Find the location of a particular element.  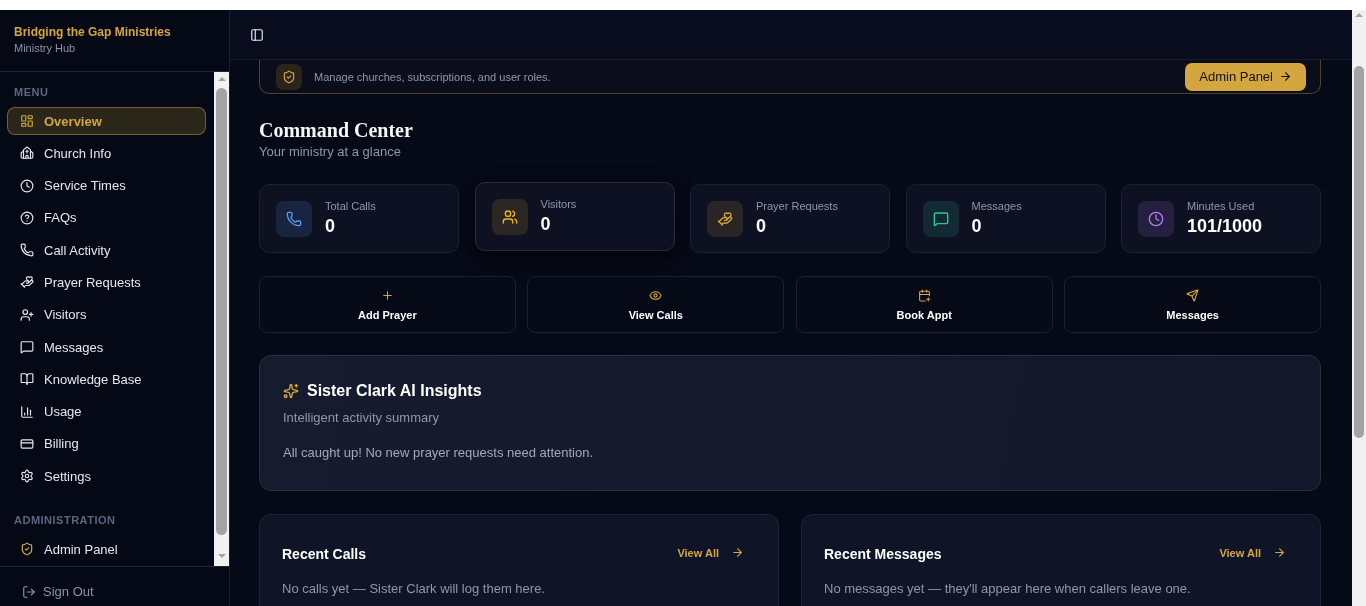

empty-state-text: No messages yet — they'll appear here when callers leave one. is located at coordinates (1008, 589).